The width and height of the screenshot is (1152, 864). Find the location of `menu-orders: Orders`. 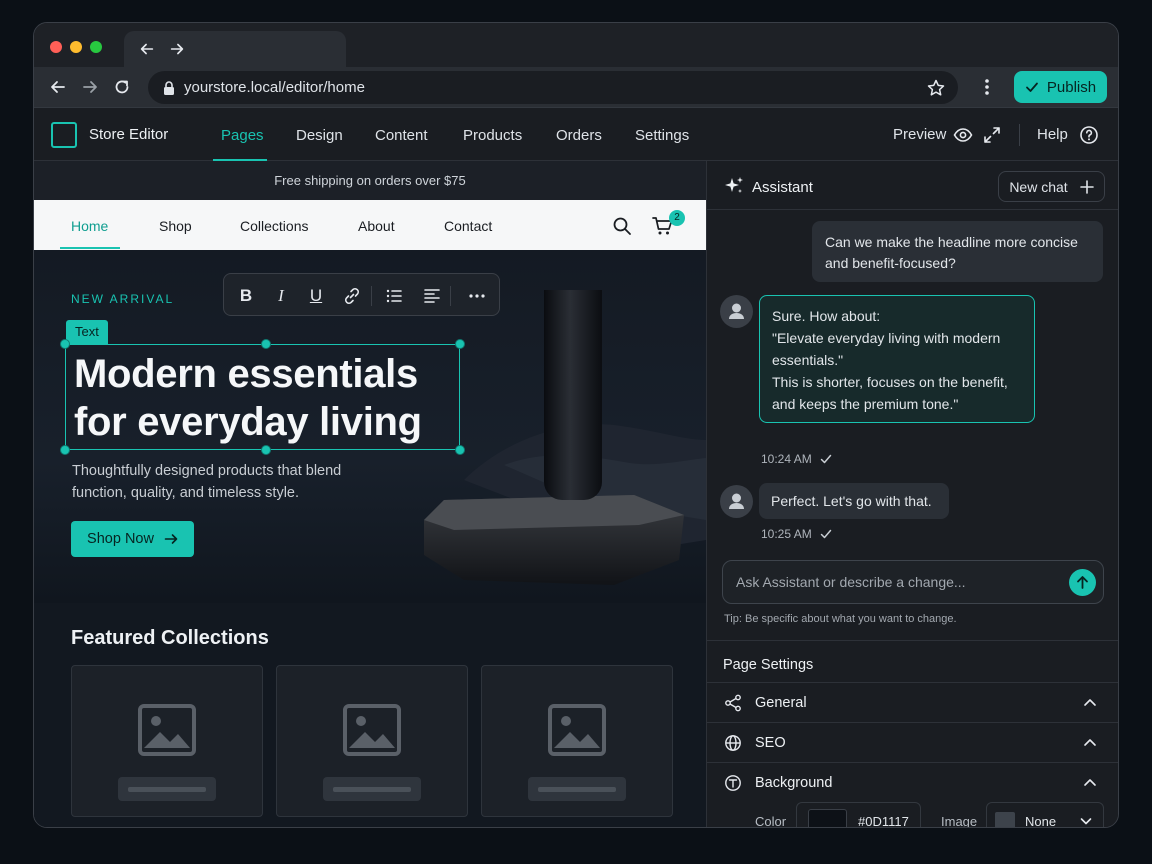

menu-orders: Orders is located at coordinates (579, 135).